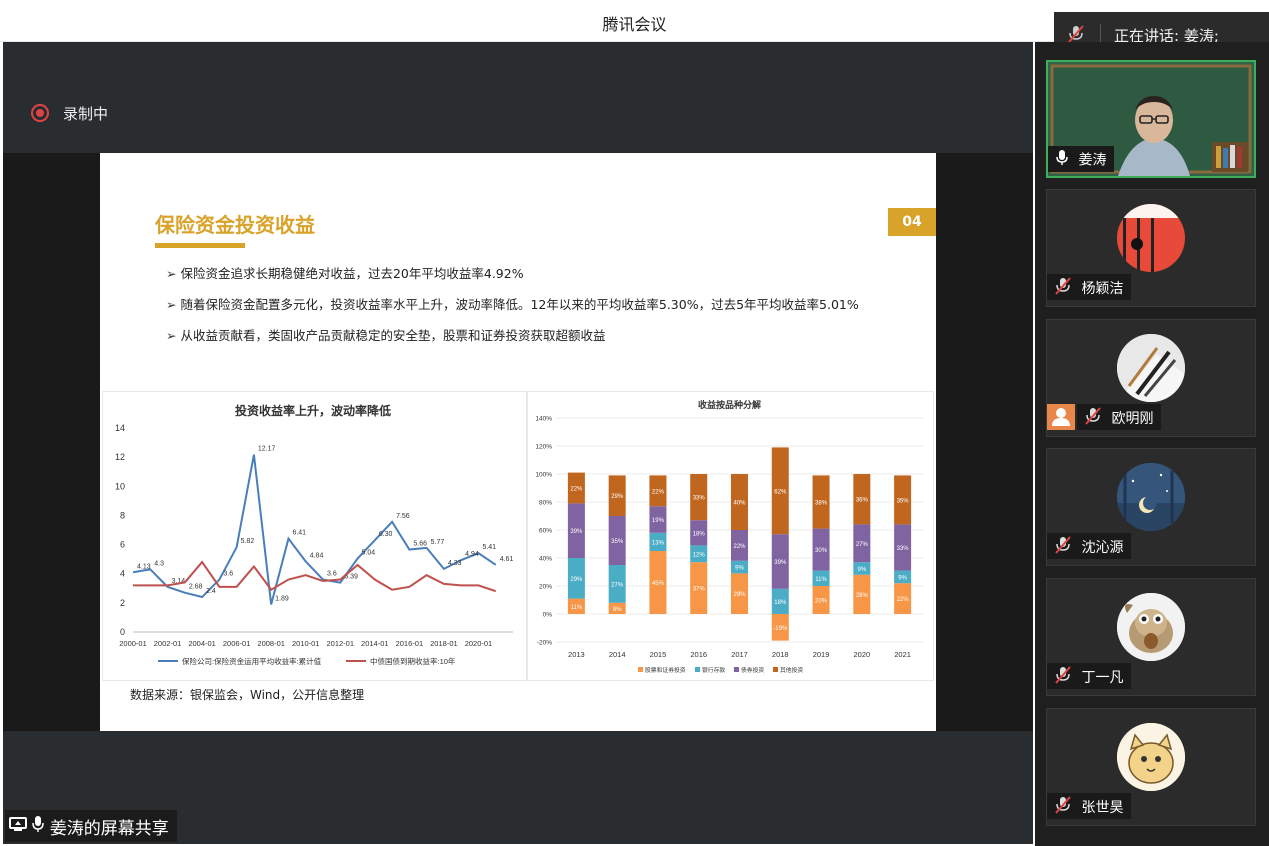  I want to click on data-label: 5.82, so click(248, 541).